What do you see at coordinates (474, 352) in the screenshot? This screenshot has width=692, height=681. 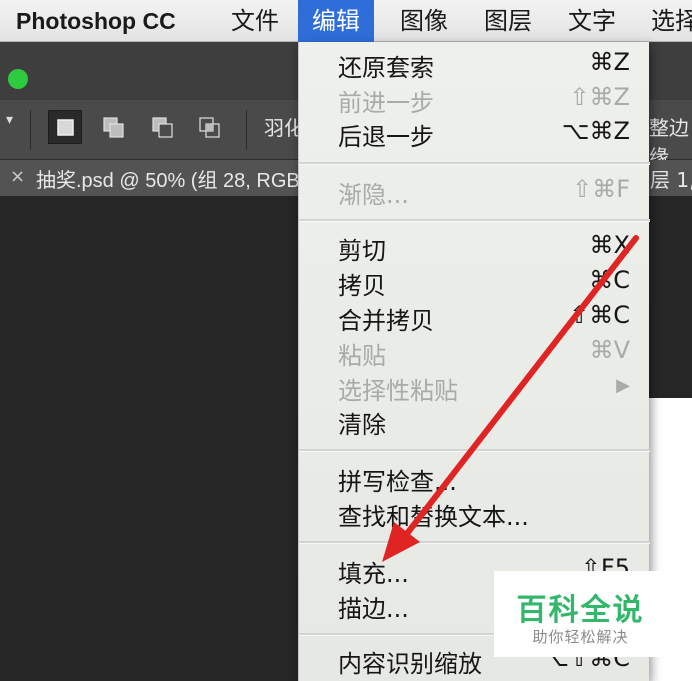 I see `menu-item-paste: 粘贴 ⌘V` at bounding box center [474, 352].